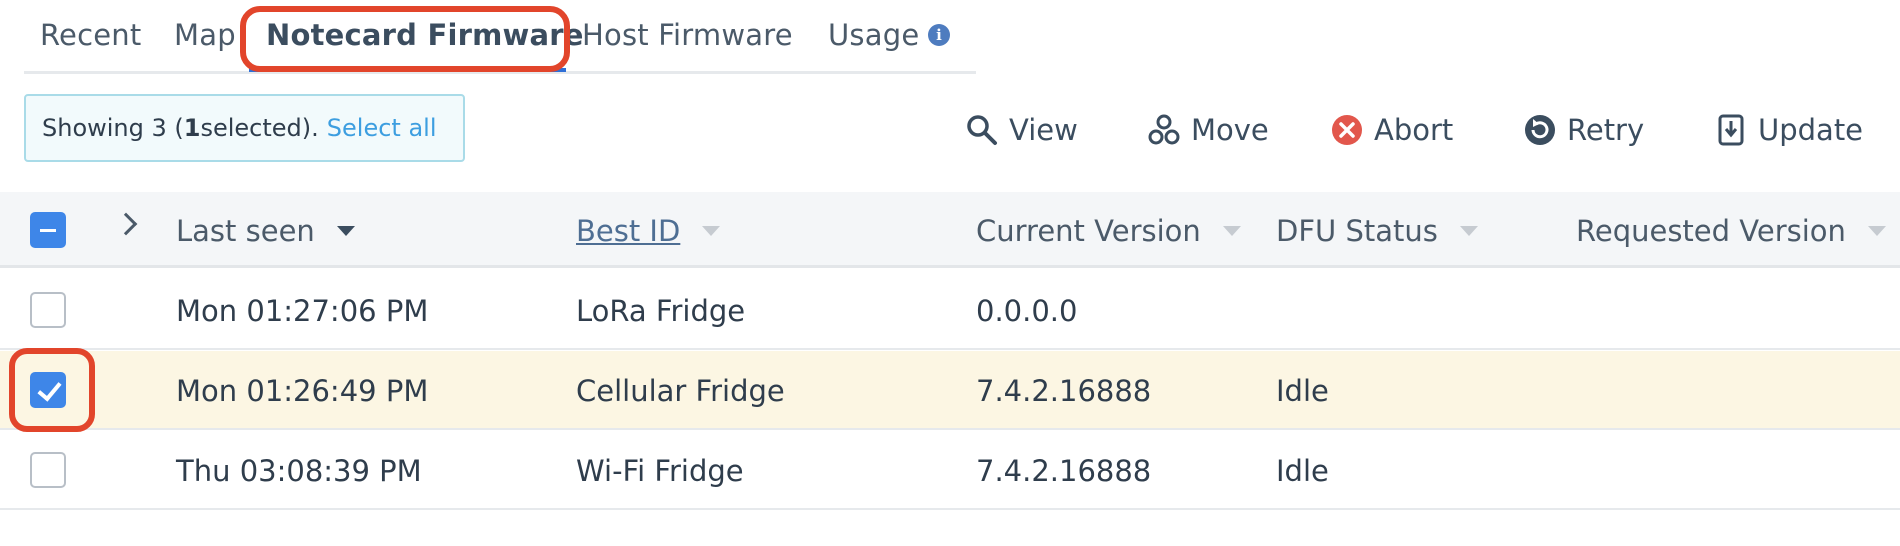 Image resolution: width=1900 pixels, height=546 pixels. What do you see at coordinates (299, 471) in the screenshot?
I see `last-seen-cell: Thu 03:08:39 PM` at bounding box center [299, 471].